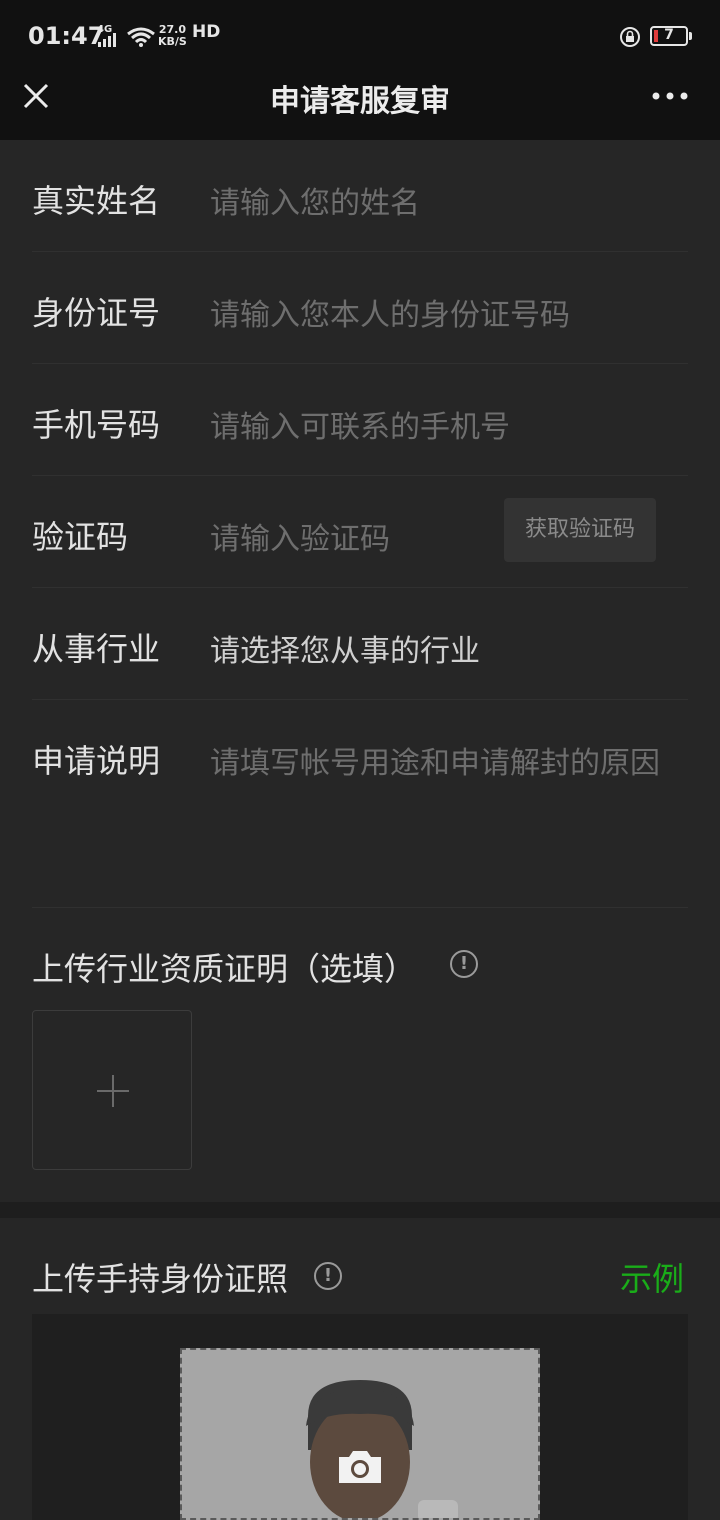 This screenshot has width=720, height=1520. I want to click on battery-tip, so click(690, 36).